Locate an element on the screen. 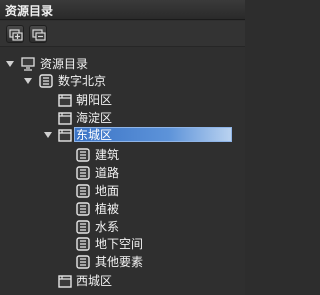 The image size is (320, 295). monitor-icon is located at coordinates (28, 64).